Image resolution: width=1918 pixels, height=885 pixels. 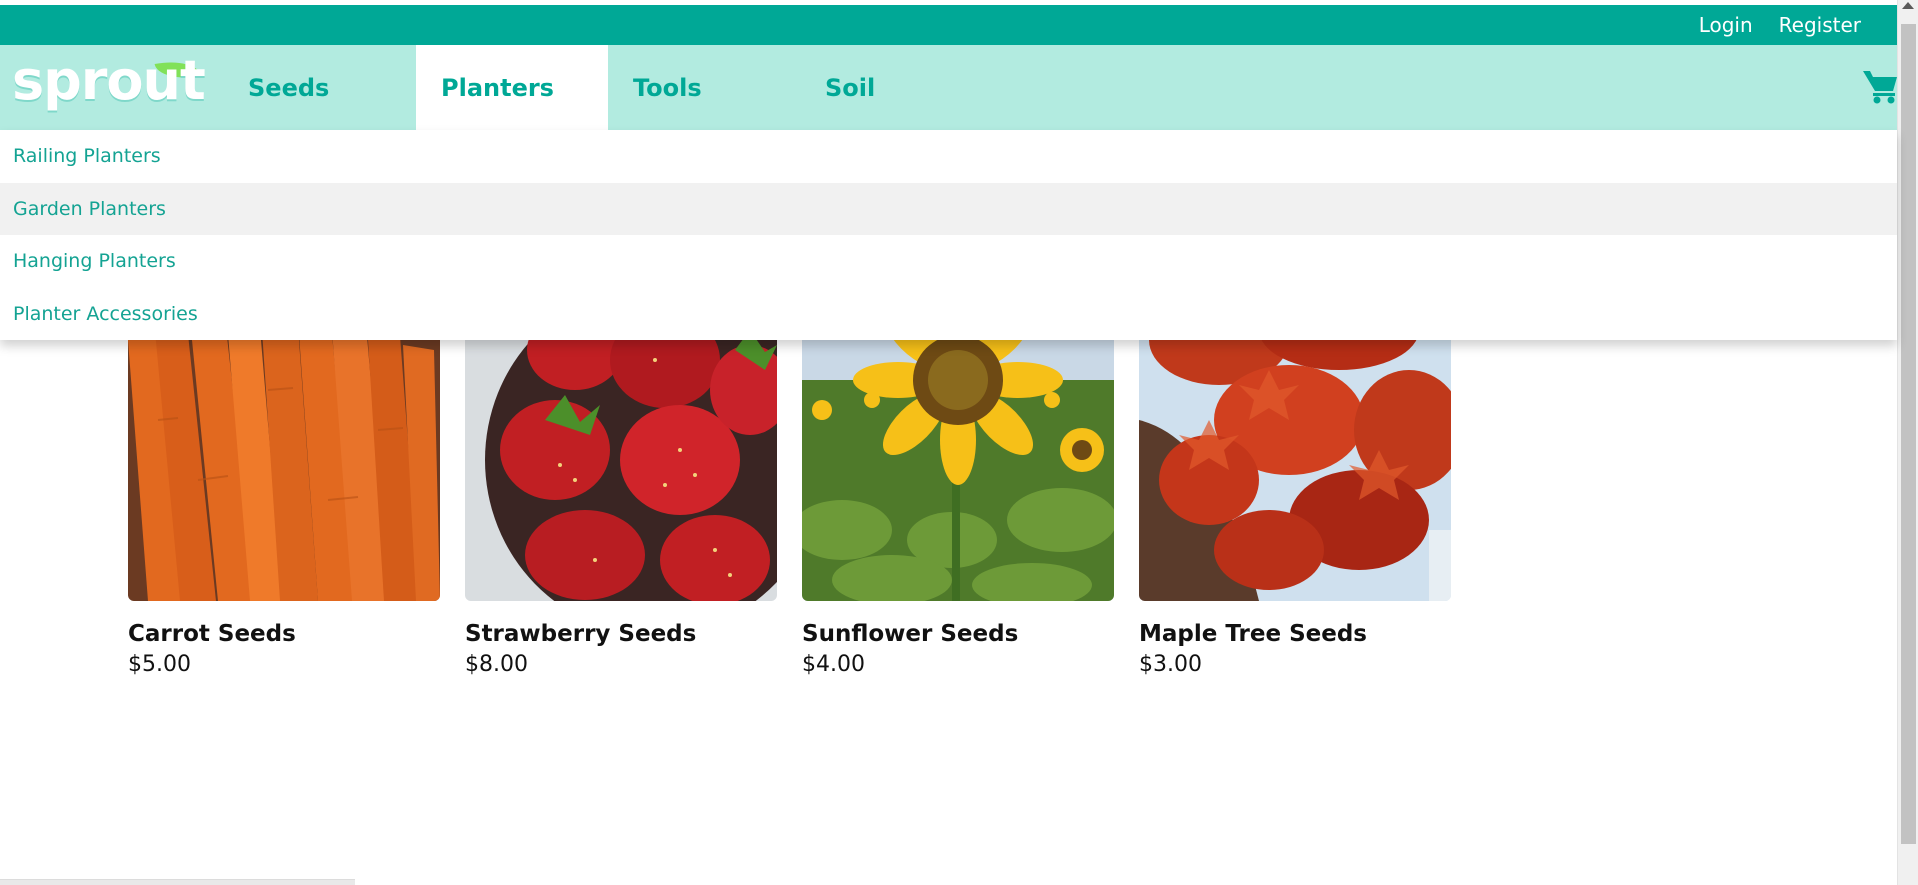 I want to click on nav-item-soil: Soil, so click(x=890, y=87).